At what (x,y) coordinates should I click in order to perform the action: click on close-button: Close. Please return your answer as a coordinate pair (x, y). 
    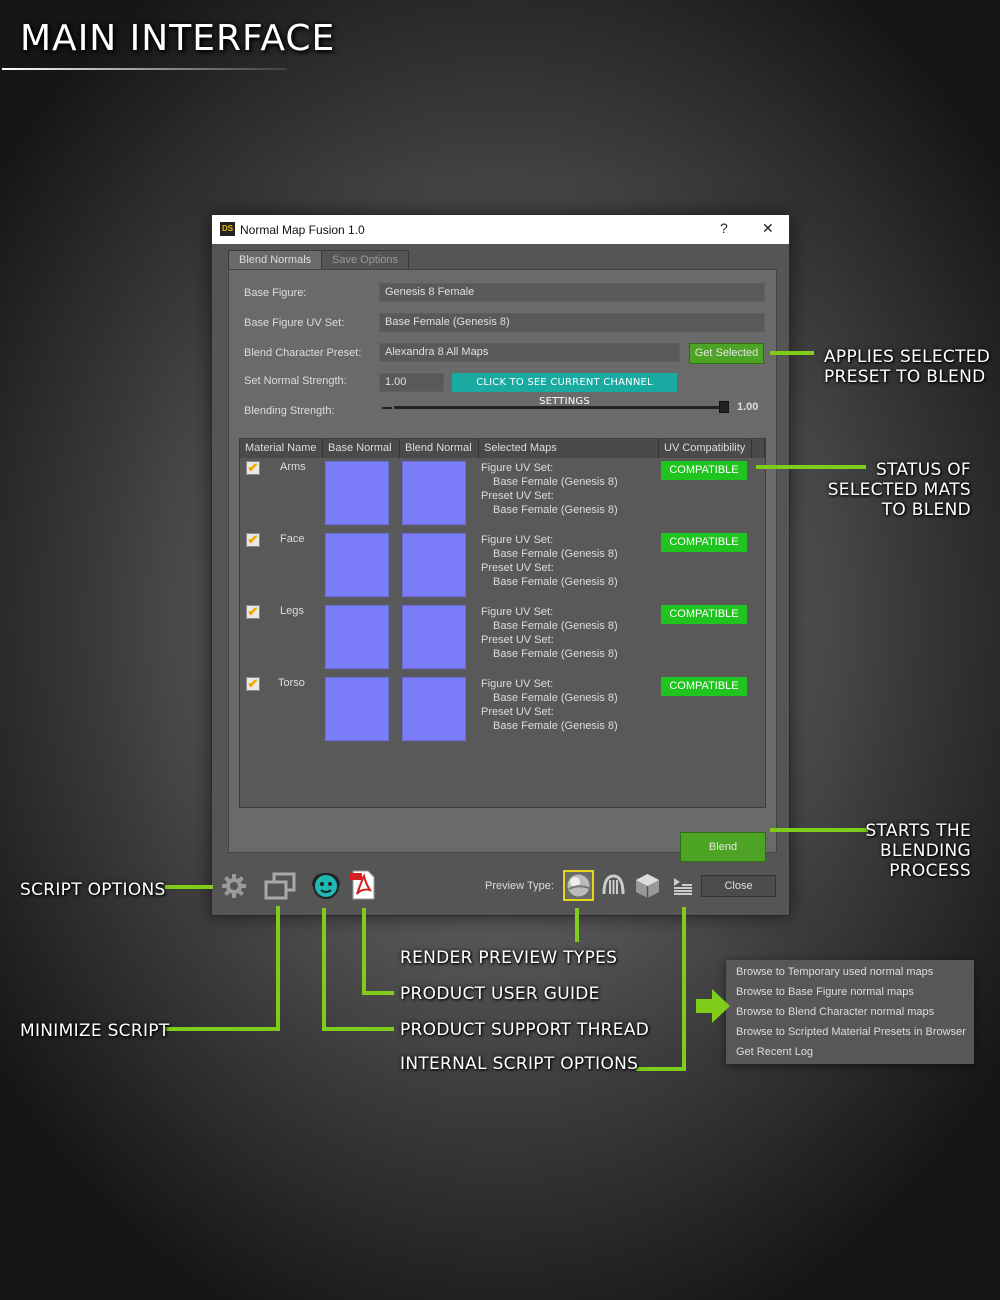
    Looking at the image, I should click on (738, 886).